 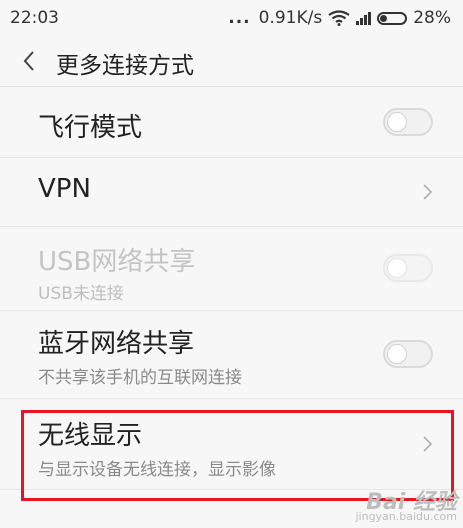 What do you see at coordinates (64, 189) in the screenshot?
I see `item-label: VPN` at bounding box center [64, 189].